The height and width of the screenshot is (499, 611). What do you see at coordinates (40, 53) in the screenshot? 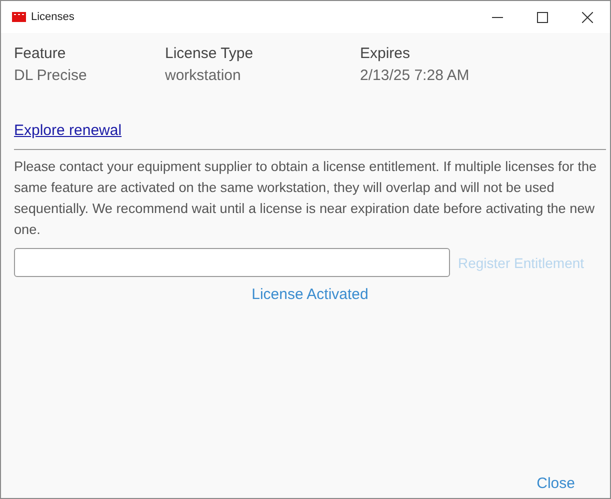
I see `column-header: Feature` at bounding box center [40, 53].